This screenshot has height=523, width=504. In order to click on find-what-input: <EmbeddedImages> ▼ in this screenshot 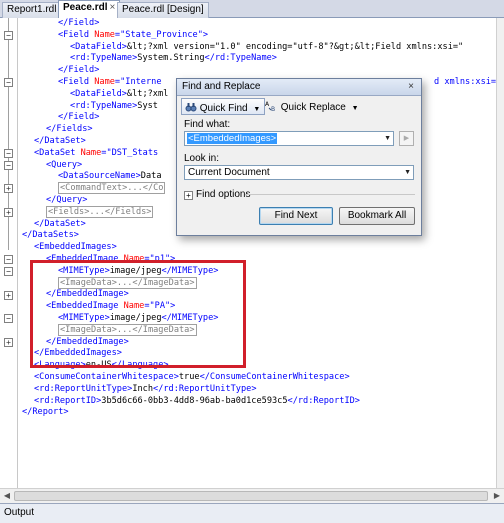, I will do `click(289, 138)`.